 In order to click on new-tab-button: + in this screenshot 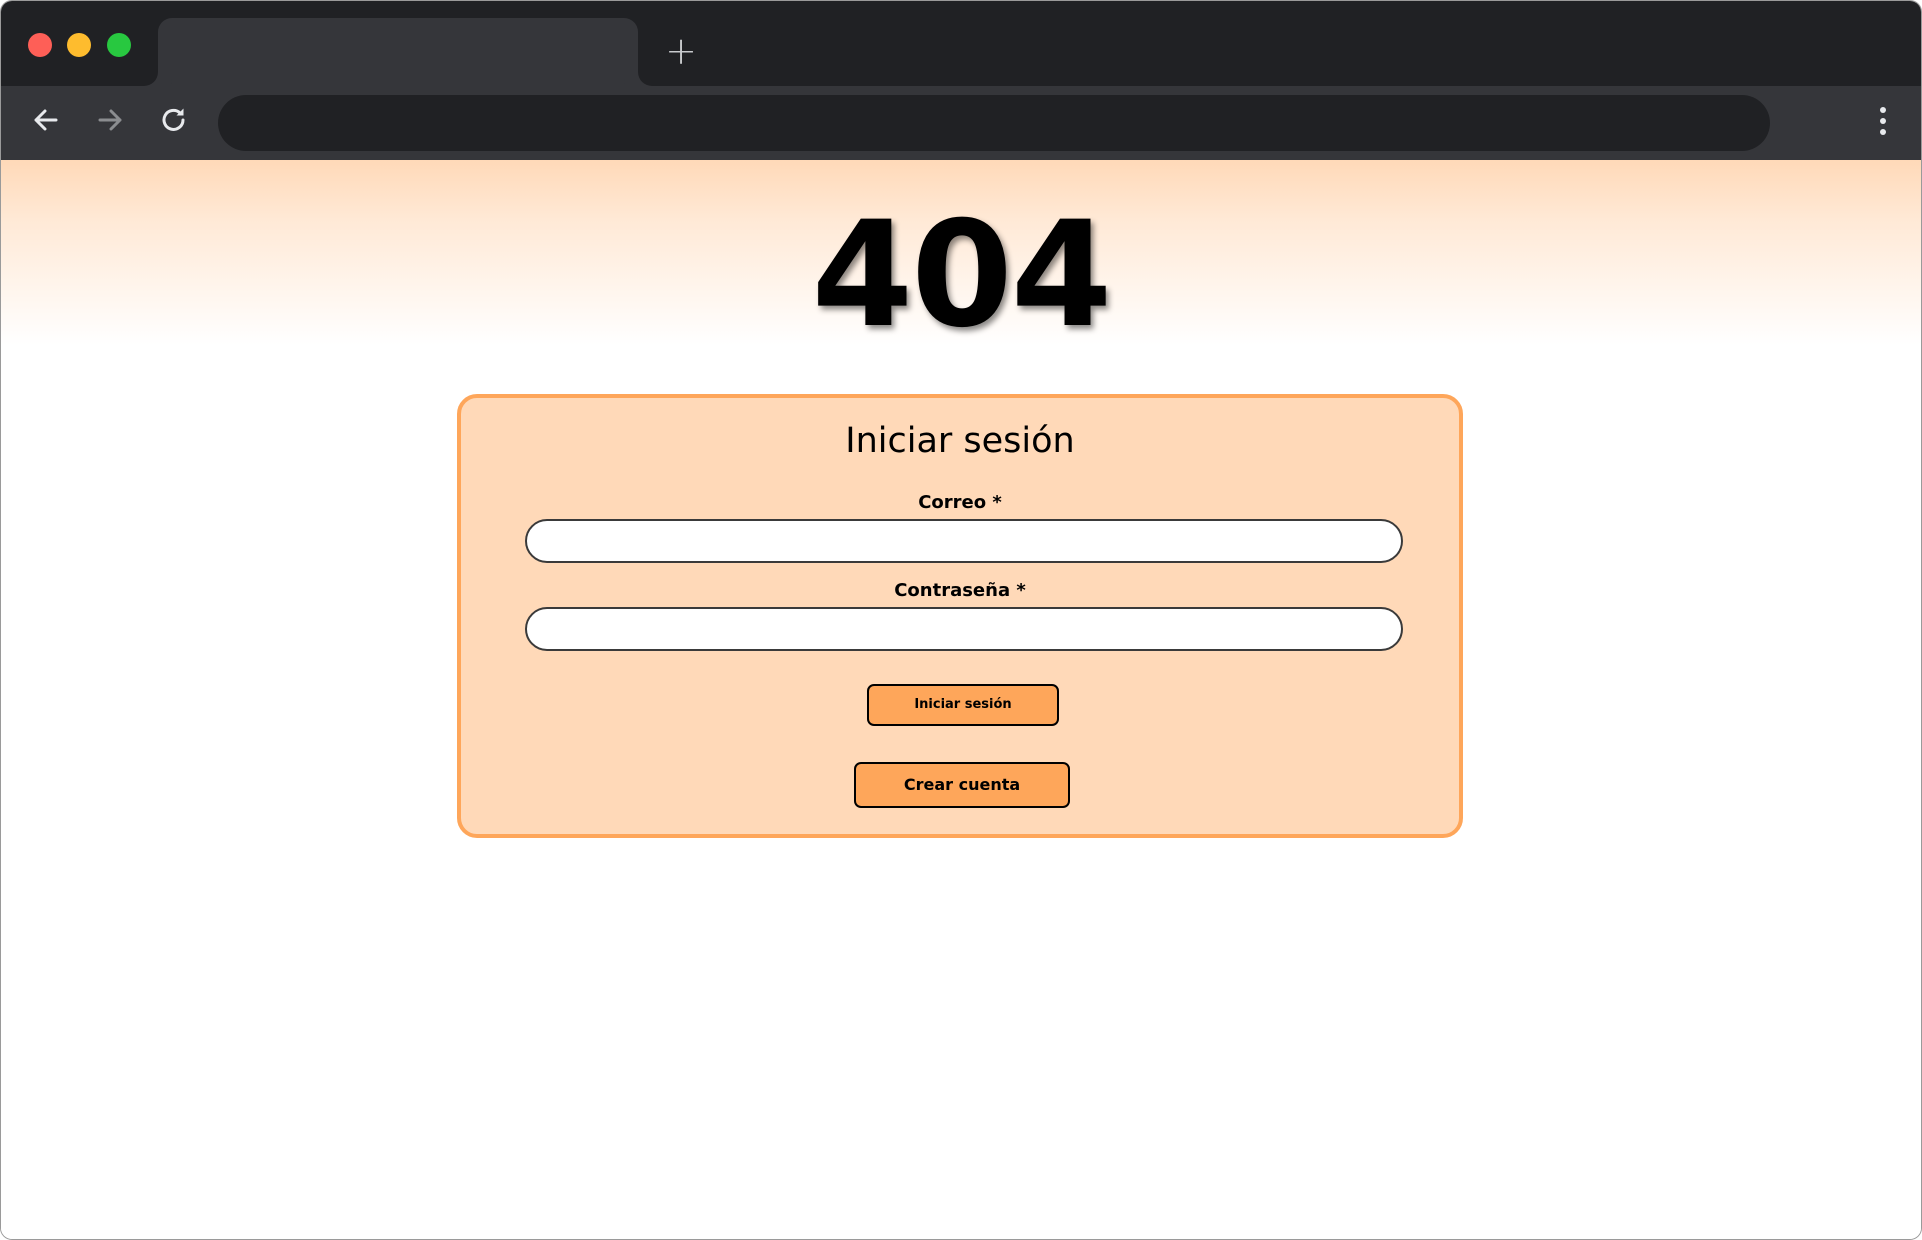, I will do `click(681, 51)`.